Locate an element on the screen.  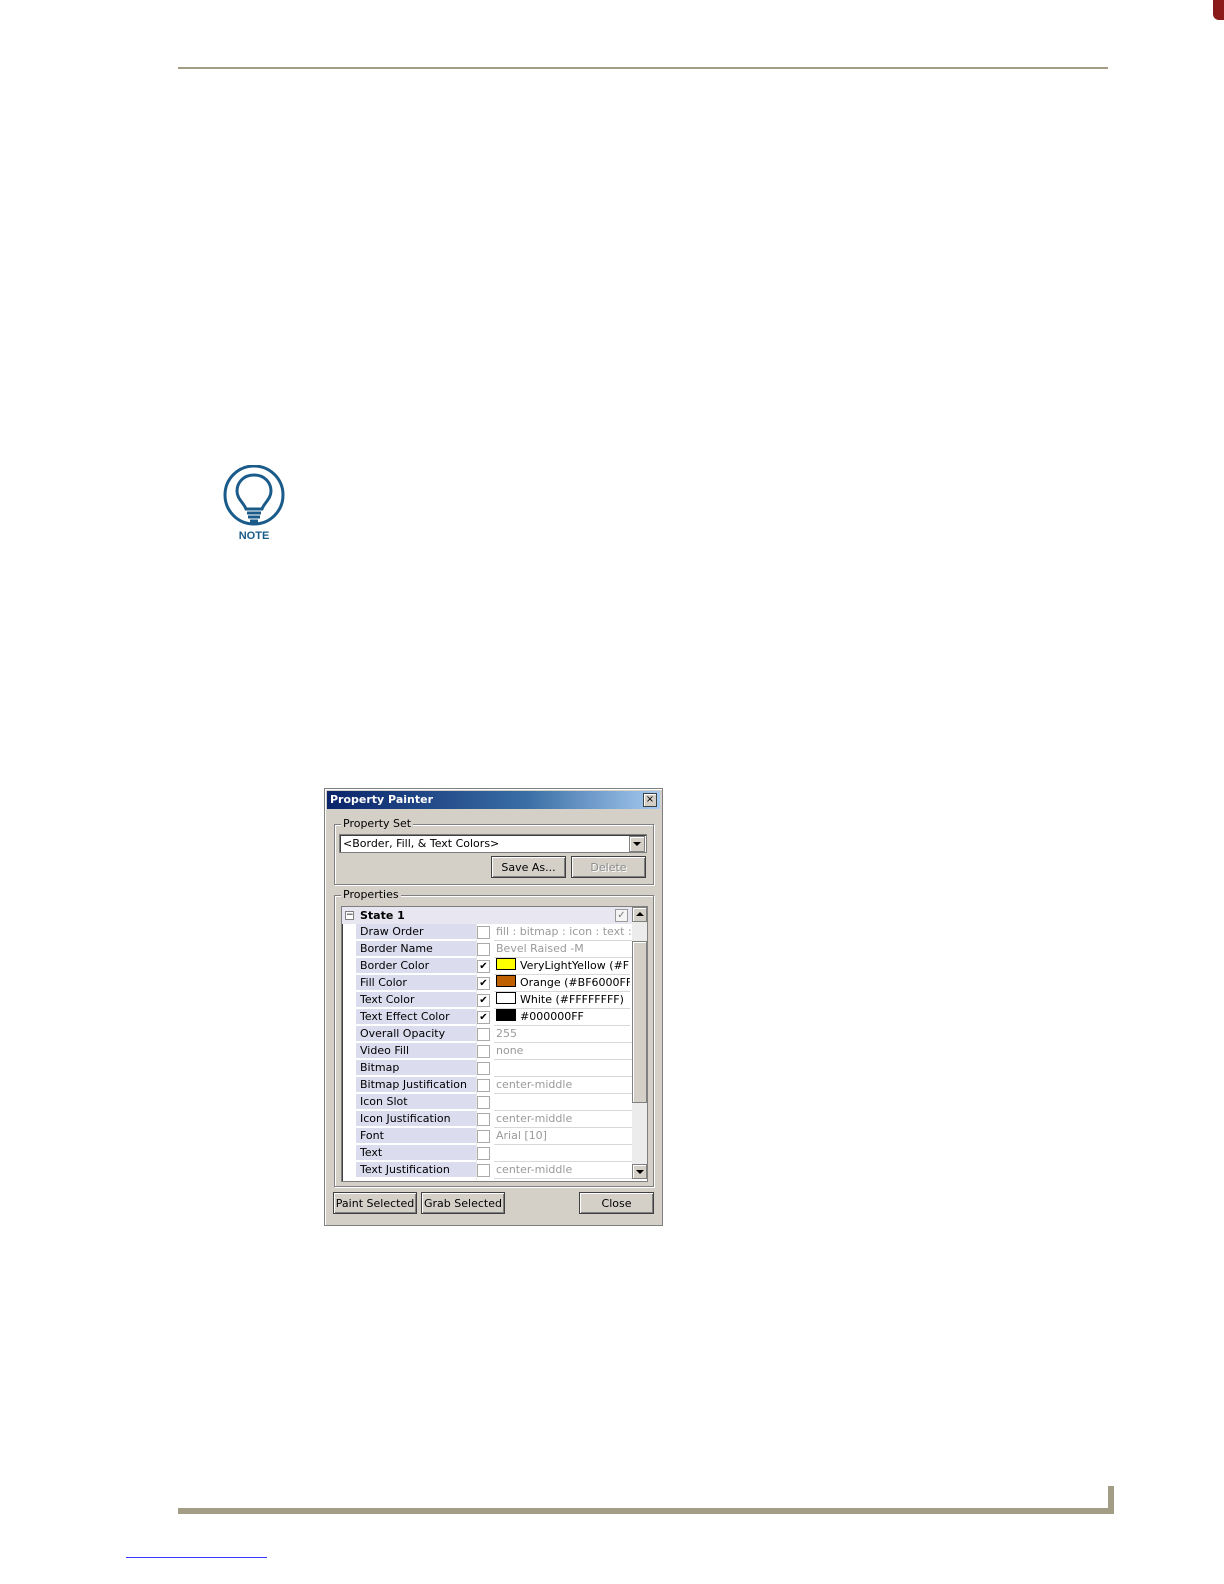
property-row: Icon Justification center-middle is located at coordinates (487, 1119).